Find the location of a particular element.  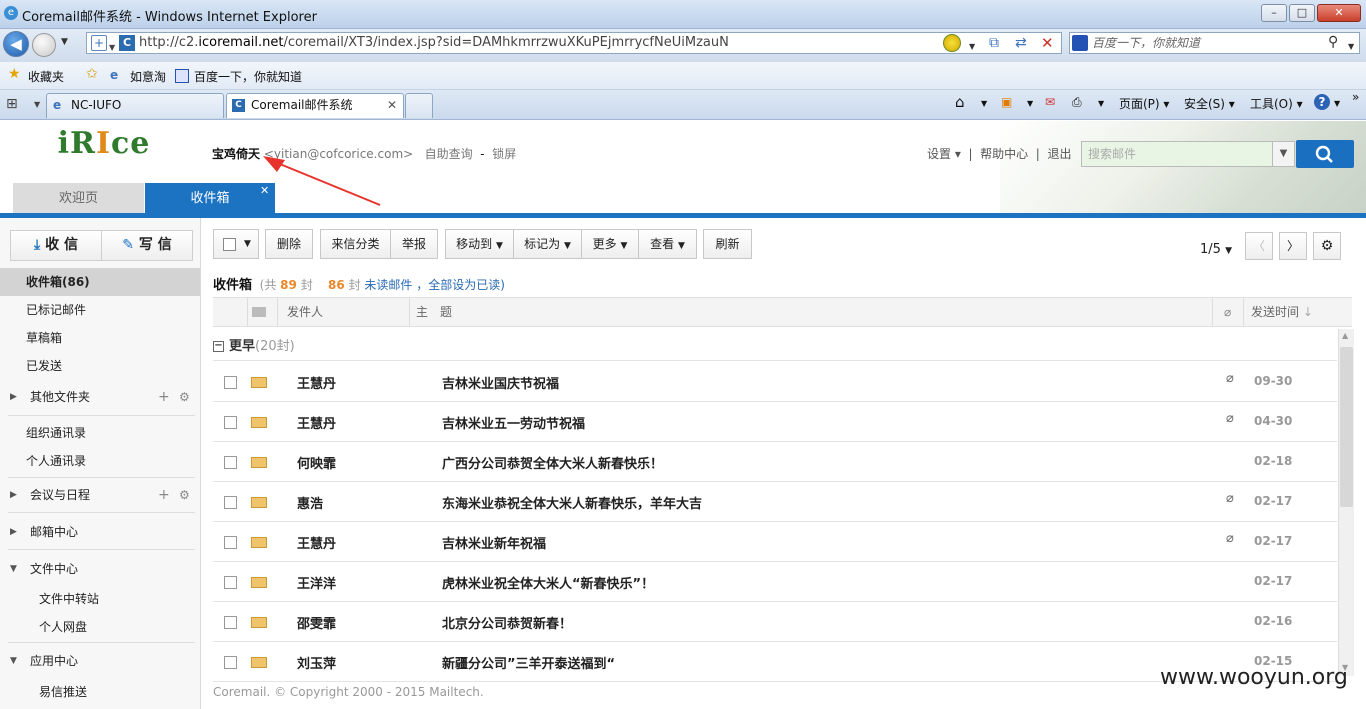

scroll-up-icon: ▲ is located at coordinates (1345, 335).